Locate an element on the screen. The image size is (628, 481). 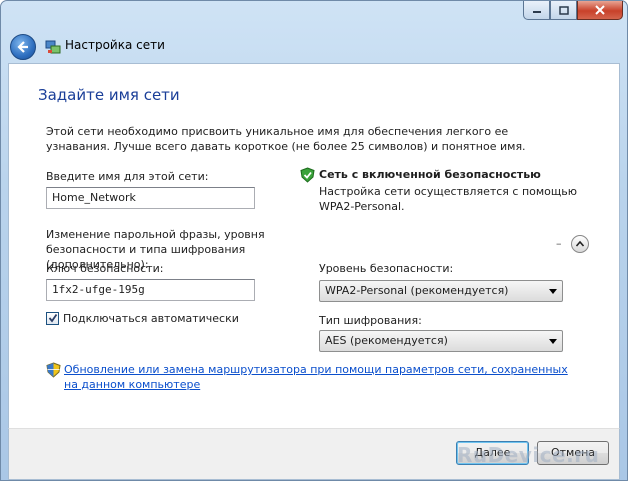
close-icon is located at coordinates (600, 10).